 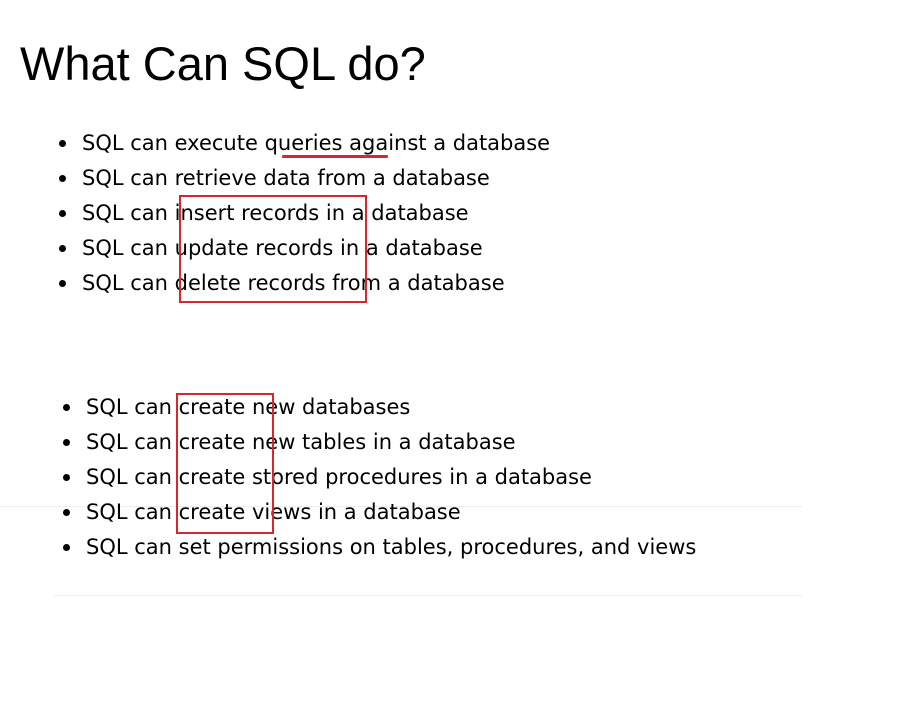 What do you see at coordinates (223, 63) in the screenshot?
I see `page-title: What Can SQL do?` at bounding box center [223, 63].